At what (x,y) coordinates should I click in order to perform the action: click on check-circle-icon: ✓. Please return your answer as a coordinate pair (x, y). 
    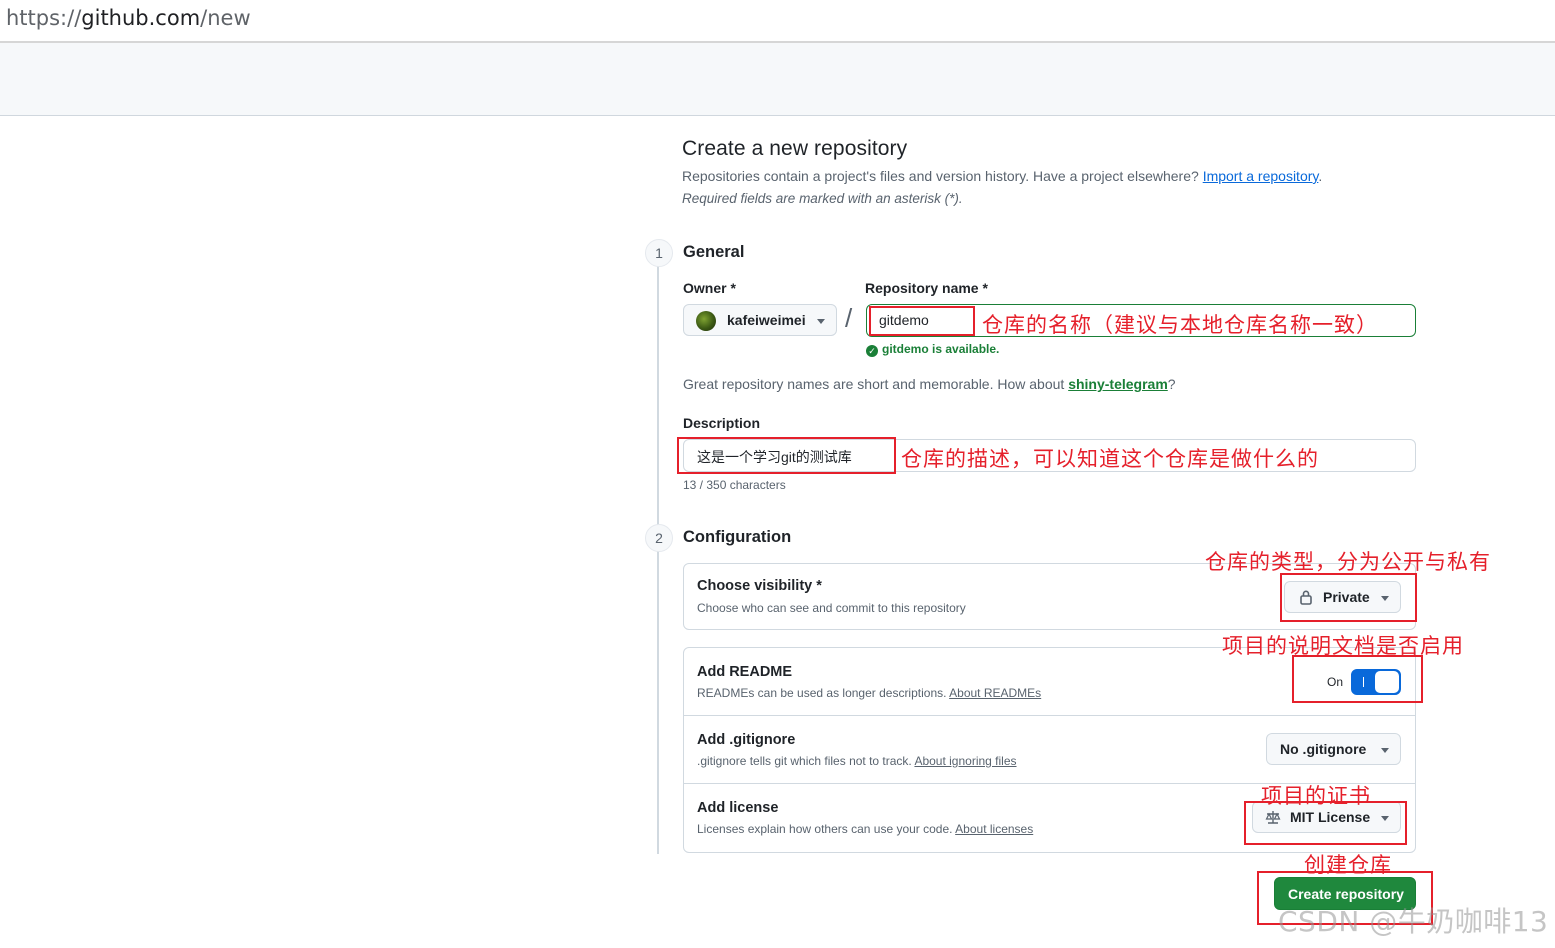
    Looking at the image, I should click on (872, 351).